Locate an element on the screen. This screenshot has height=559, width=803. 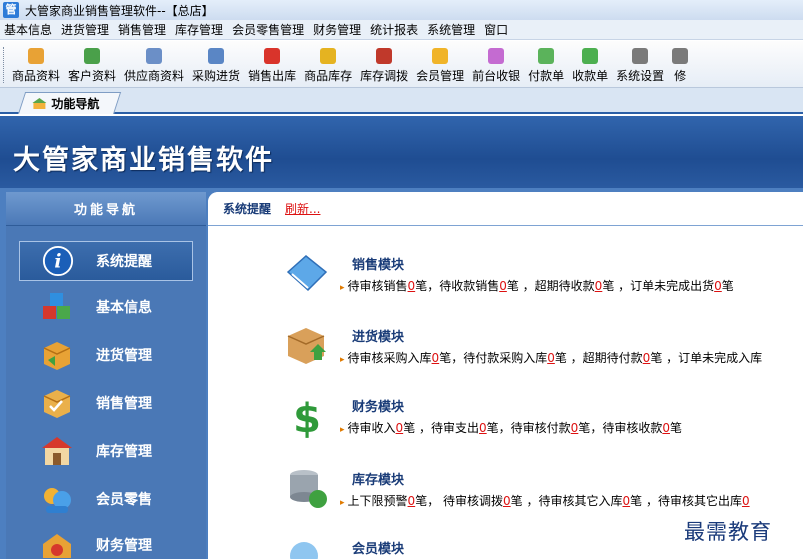
sidebar-item-label: 财务管理 is located at coordinates (124, 546).